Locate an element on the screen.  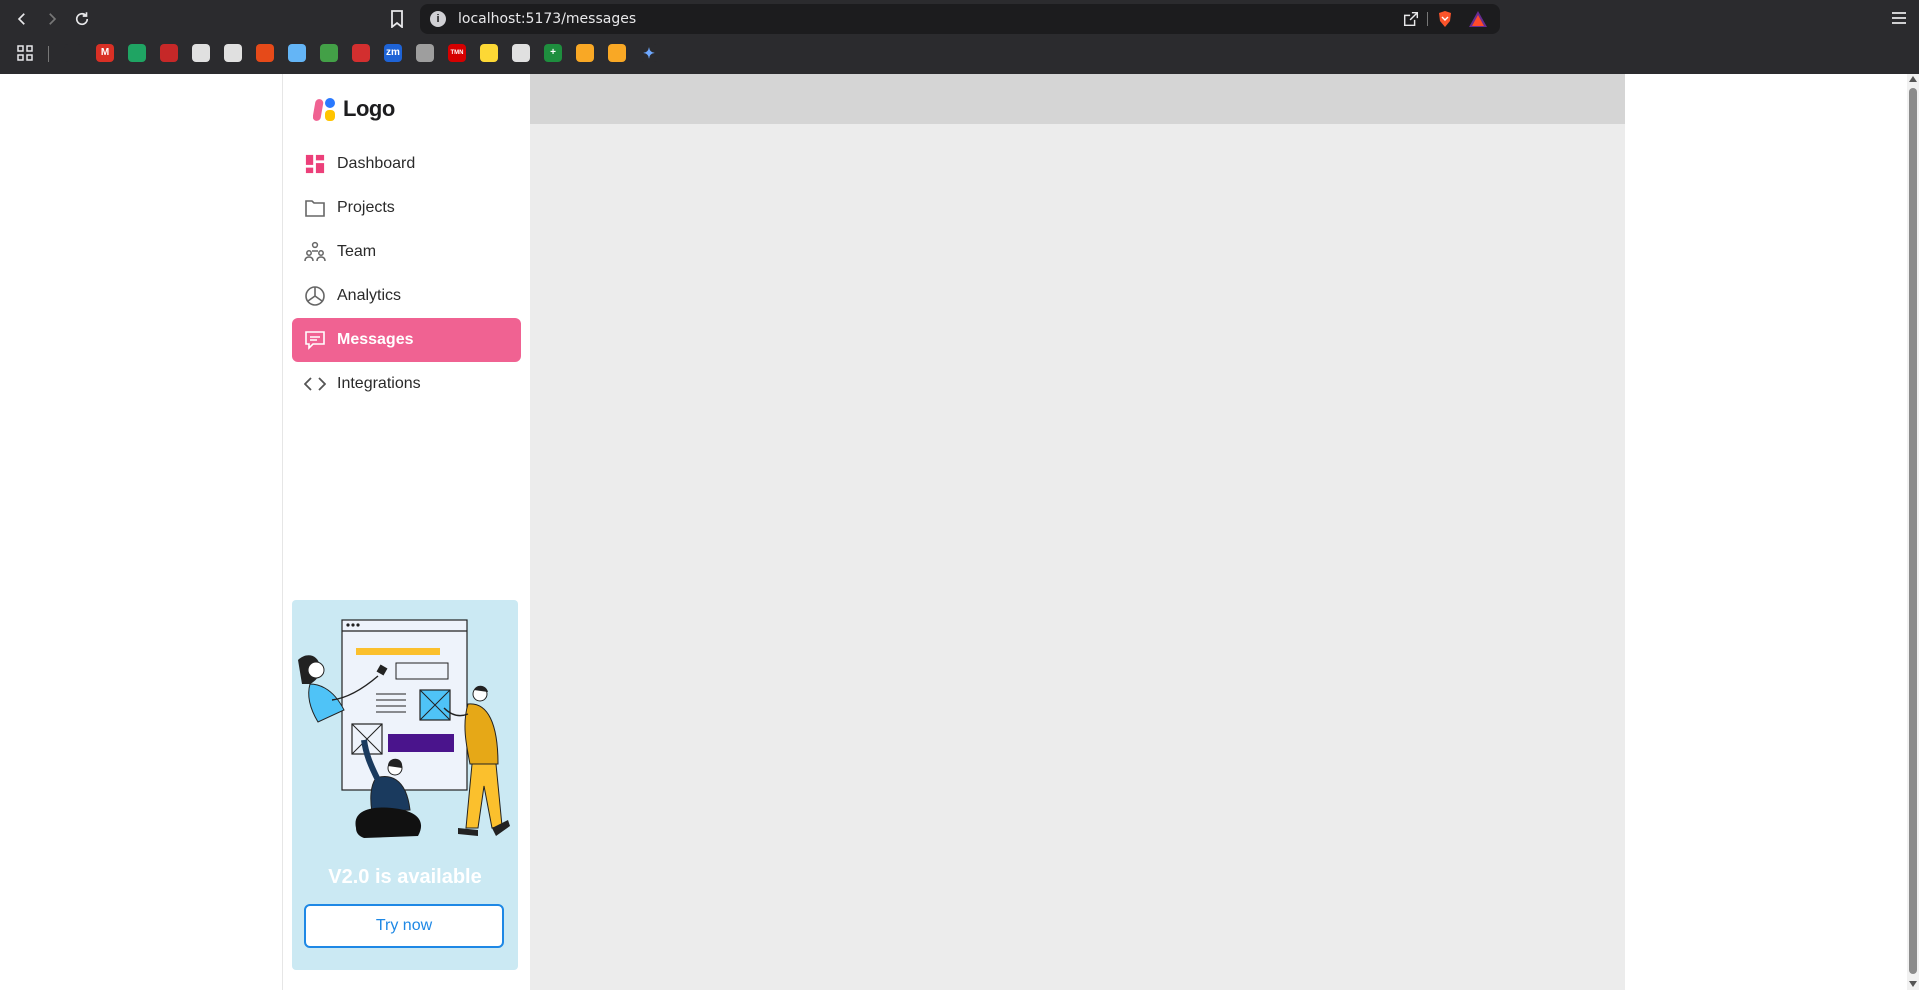
pie-chart-icon is located at coordinates (315, 296).